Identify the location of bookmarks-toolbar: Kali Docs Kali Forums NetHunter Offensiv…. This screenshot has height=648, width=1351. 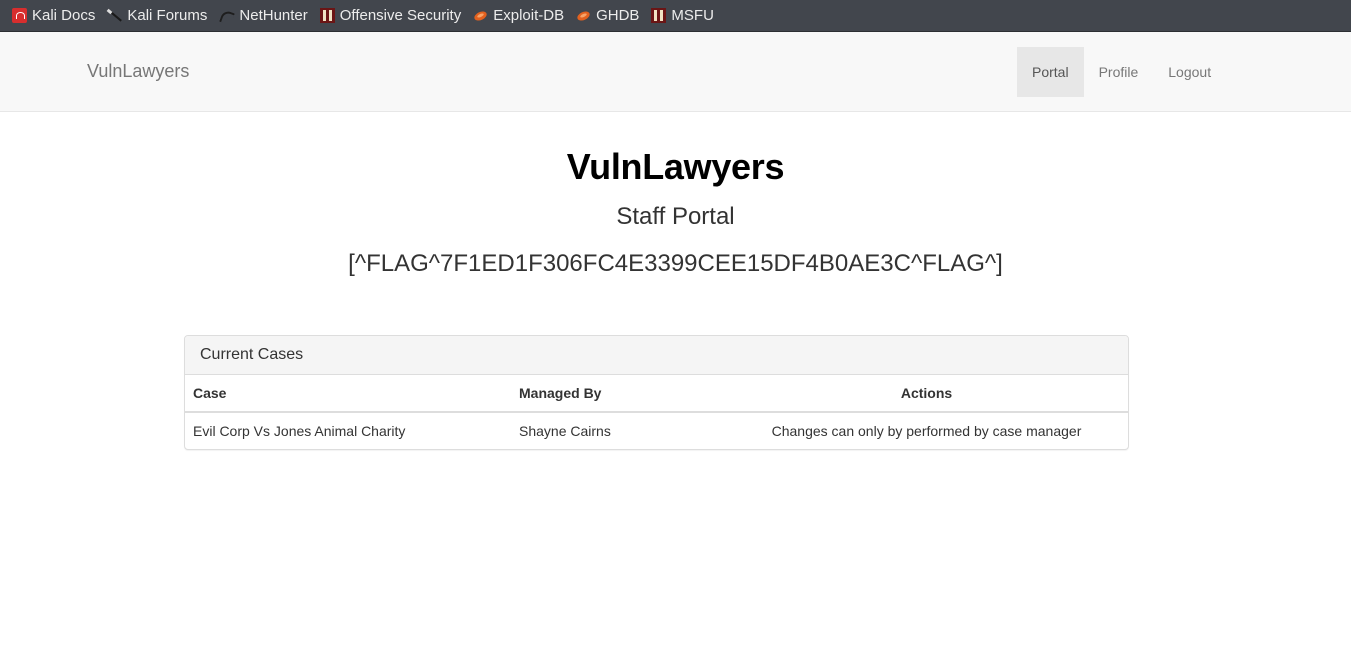
(675, 16).